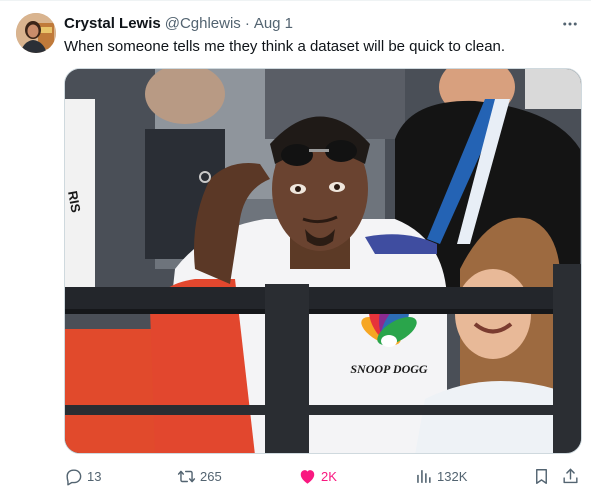  I want to click on tweet-date: Aug 1, so click(273, 23).